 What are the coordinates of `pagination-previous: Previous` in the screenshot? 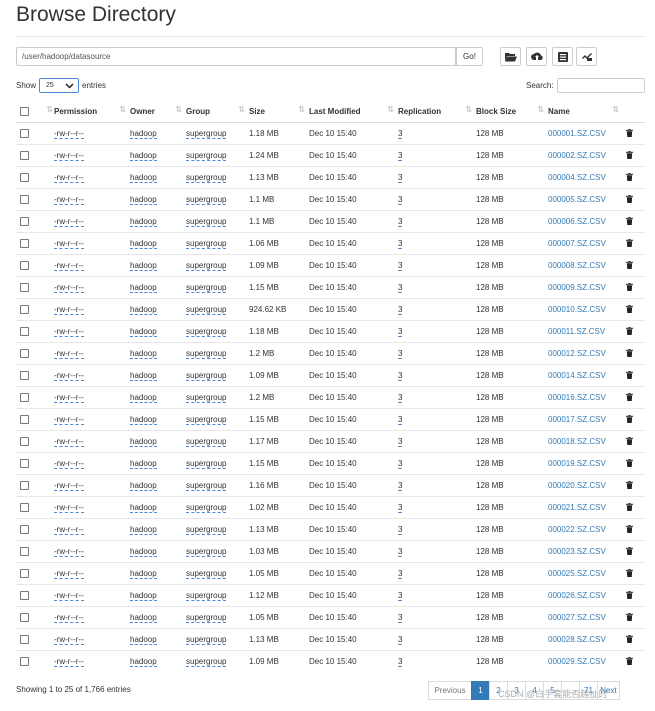 It's located at (450, 690).